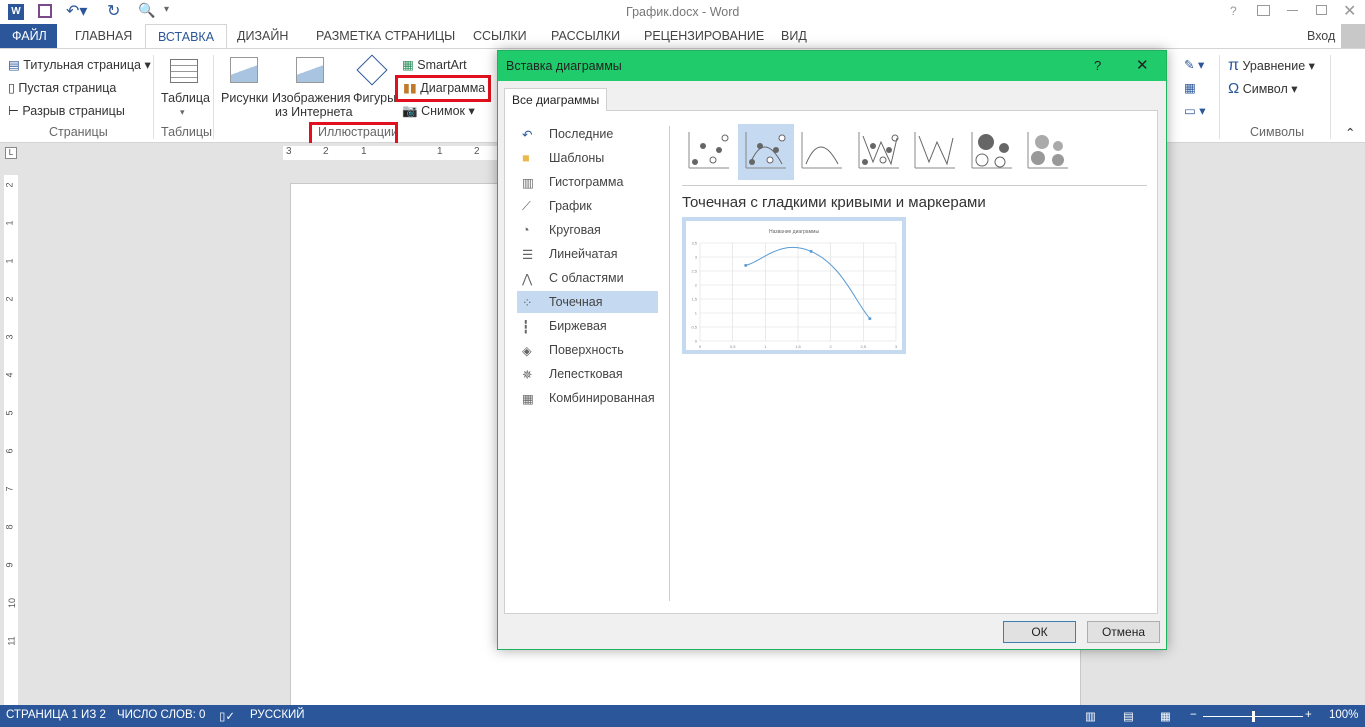 The image size is (1365, 727). Describe the element at coordinates (186, 37) in the screenshot. I see `tab-insert: ВСТАВКА` at that location.